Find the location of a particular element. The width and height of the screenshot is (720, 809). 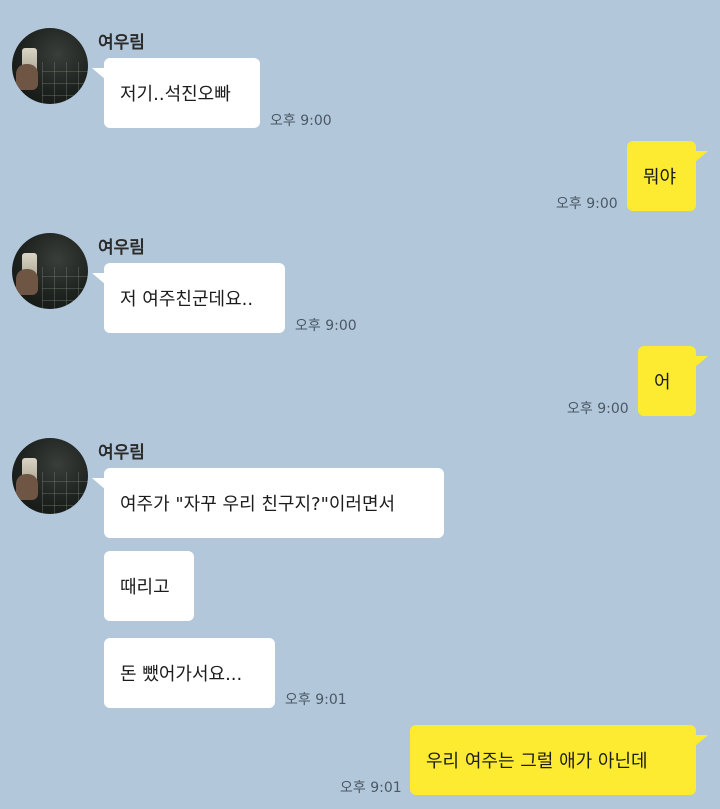

incoming-message: 때리고 is located at coordinates (149, 586).